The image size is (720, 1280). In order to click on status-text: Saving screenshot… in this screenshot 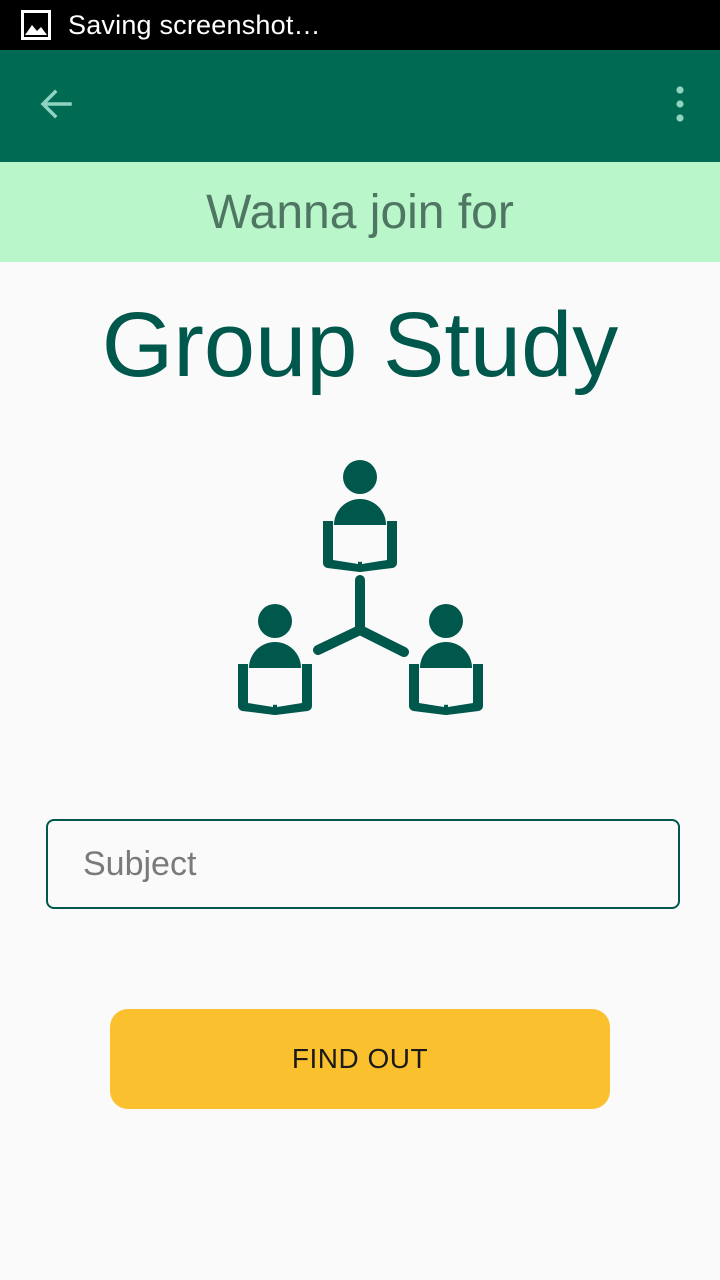, I will do `click(194, 24)`.